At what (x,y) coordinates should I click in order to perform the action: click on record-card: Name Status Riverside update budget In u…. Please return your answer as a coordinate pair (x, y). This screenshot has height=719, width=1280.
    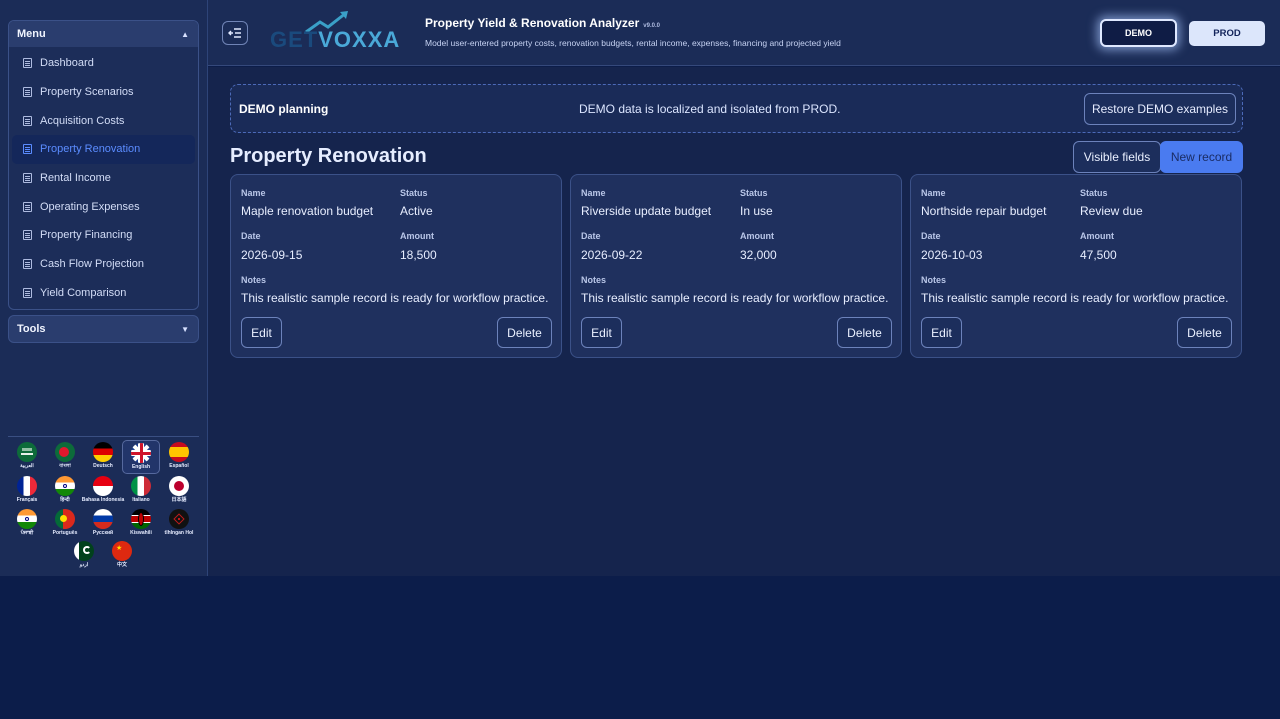
    Looking at the image, I should click on (736, 266).